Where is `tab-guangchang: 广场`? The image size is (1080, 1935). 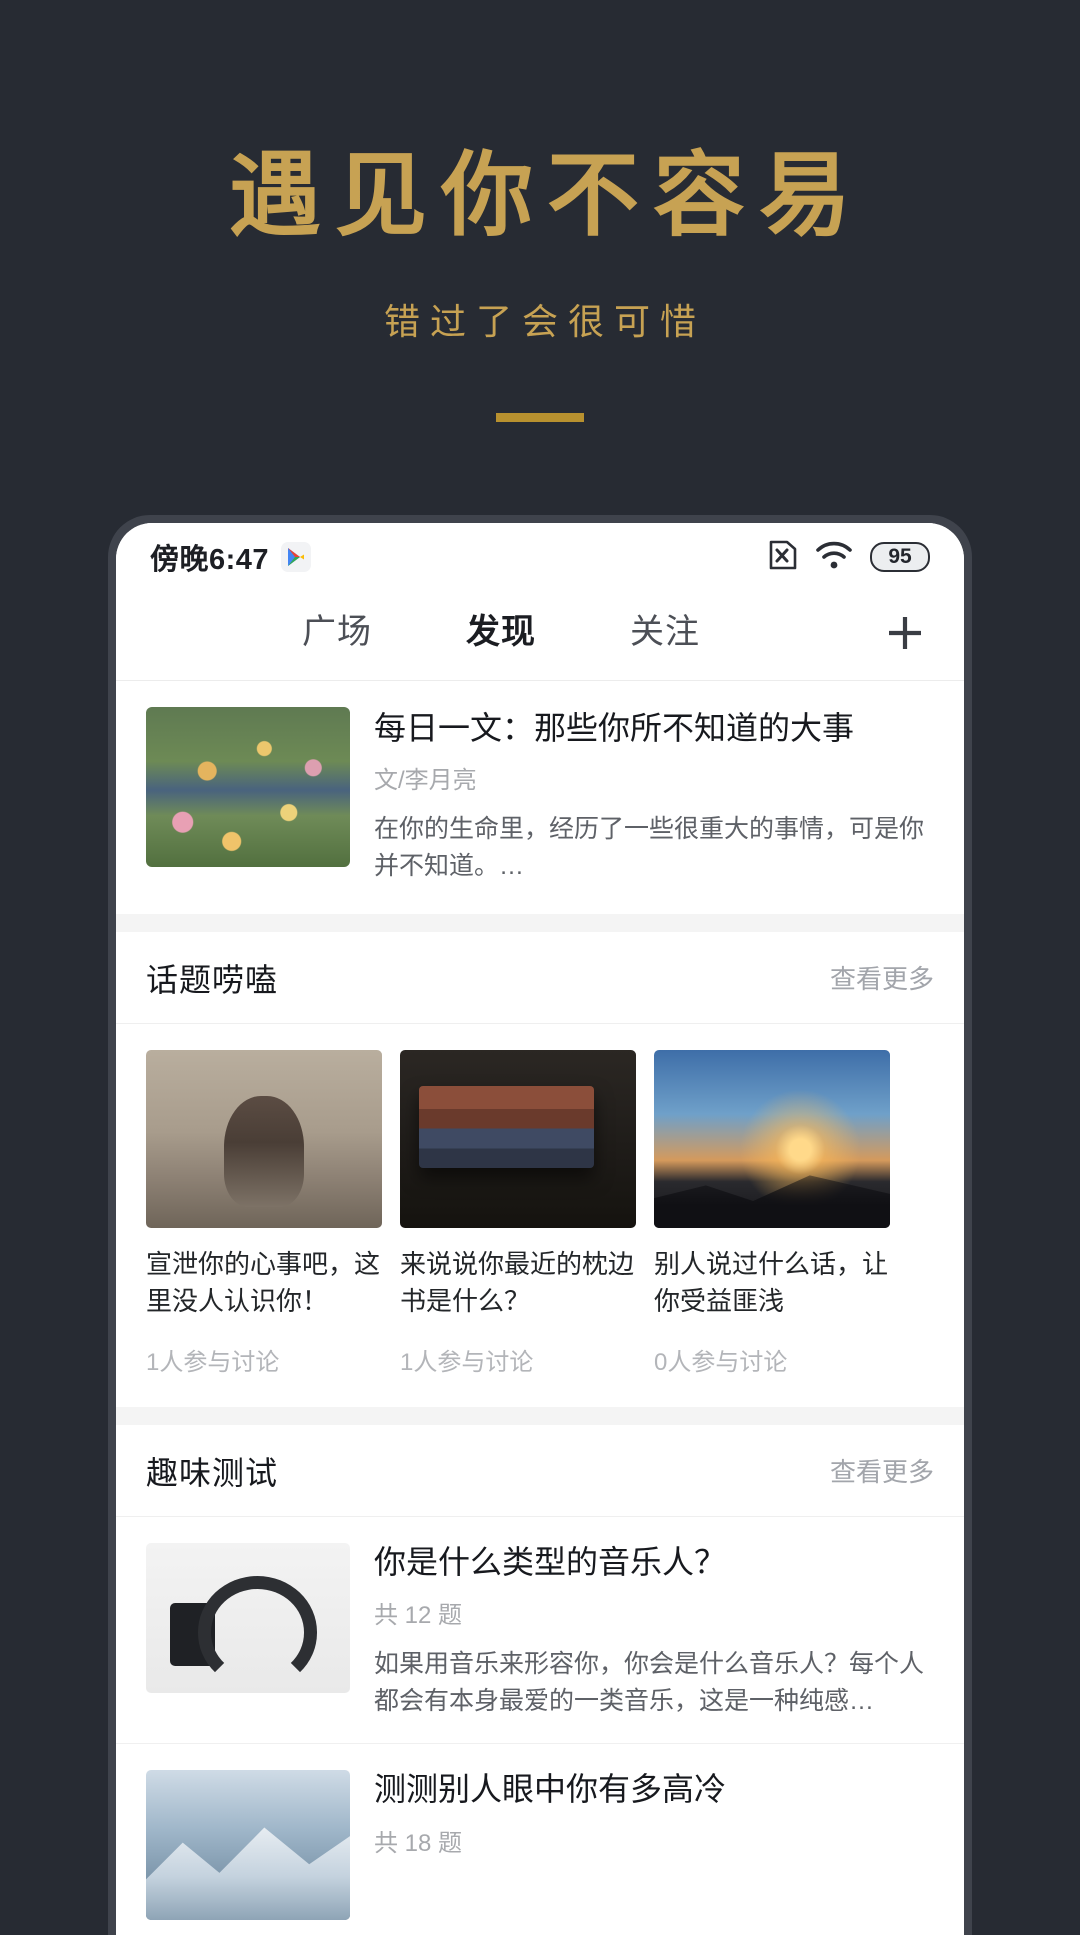 tab-guangchang: 广场 is located at coordinates (337, 632).